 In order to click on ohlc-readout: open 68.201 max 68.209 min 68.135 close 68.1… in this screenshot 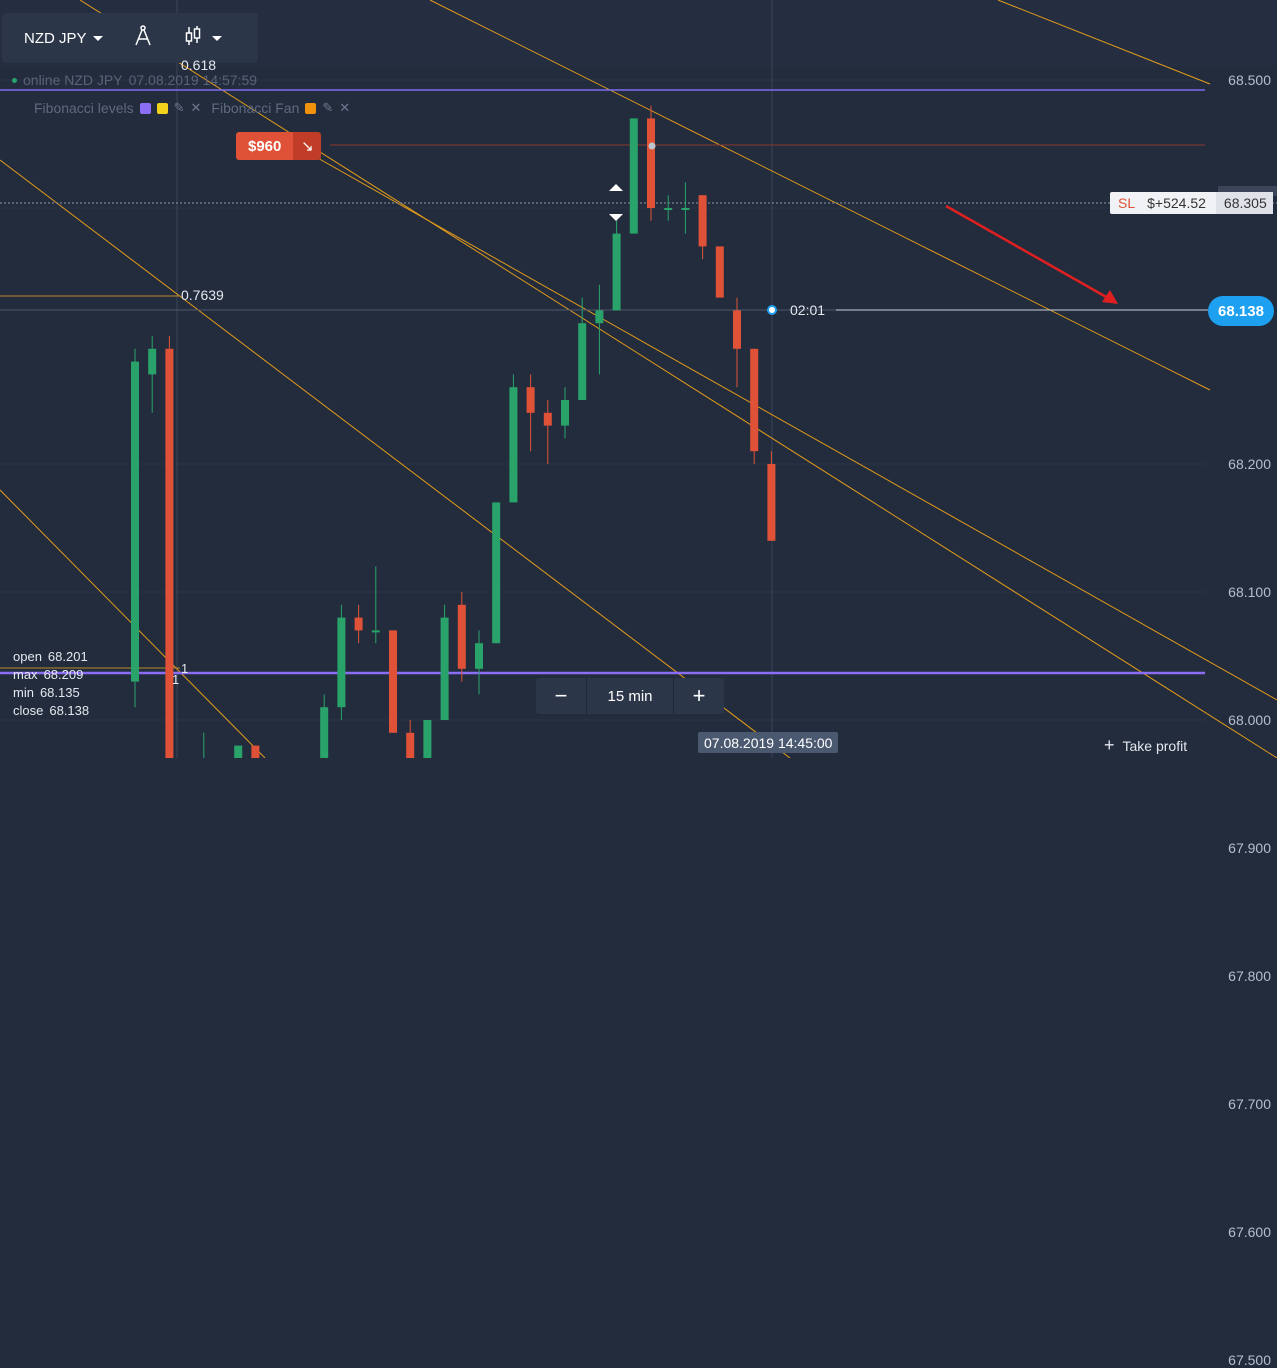, I will do `click(51, 684)`.